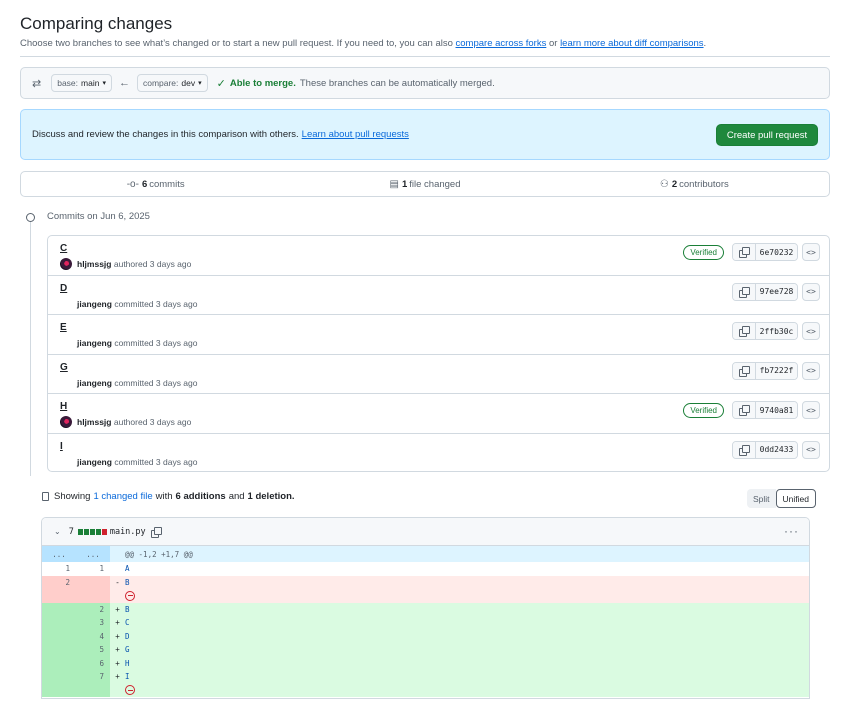 The image size is (847, 719). What do you see at coordinates (93, 623) in the screenshot?
I see `new-line-number: 3` at bounding box center [93, 623].